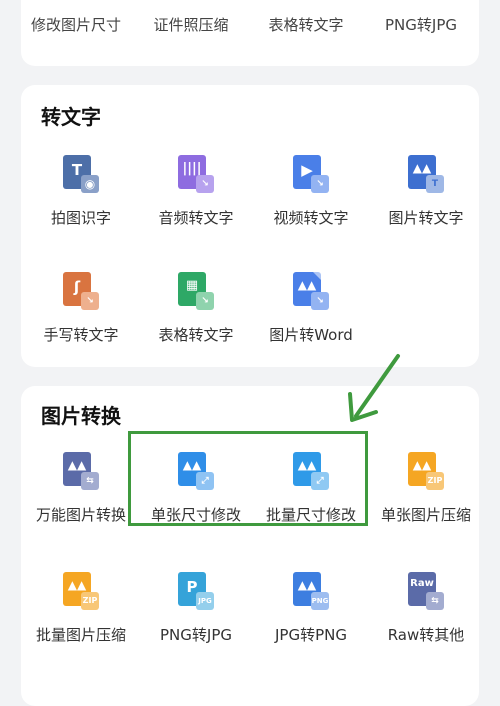  I want to click on single-compress-icon: ▲▲ ZIP, so click(426, 470).